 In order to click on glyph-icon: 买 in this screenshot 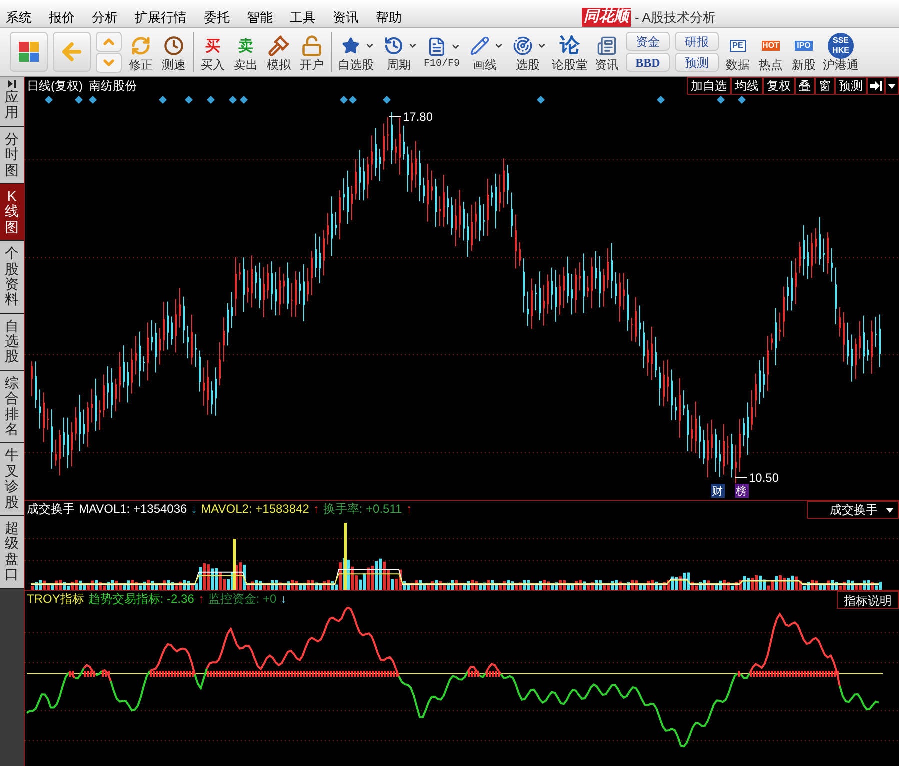, I will do `click(213, 46)`.